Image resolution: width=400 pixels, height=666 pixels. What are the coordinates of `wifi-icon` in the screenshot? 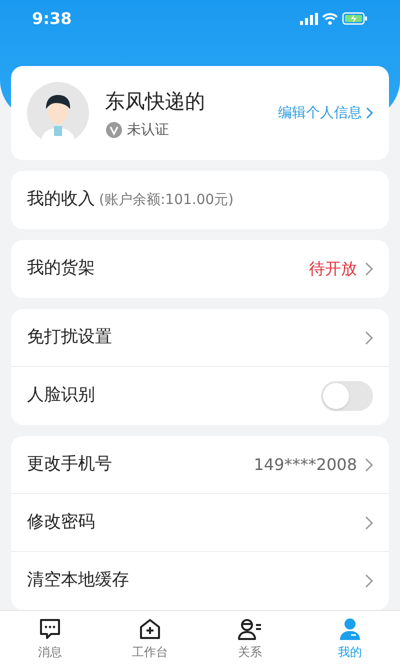 It's located at (330, 18).